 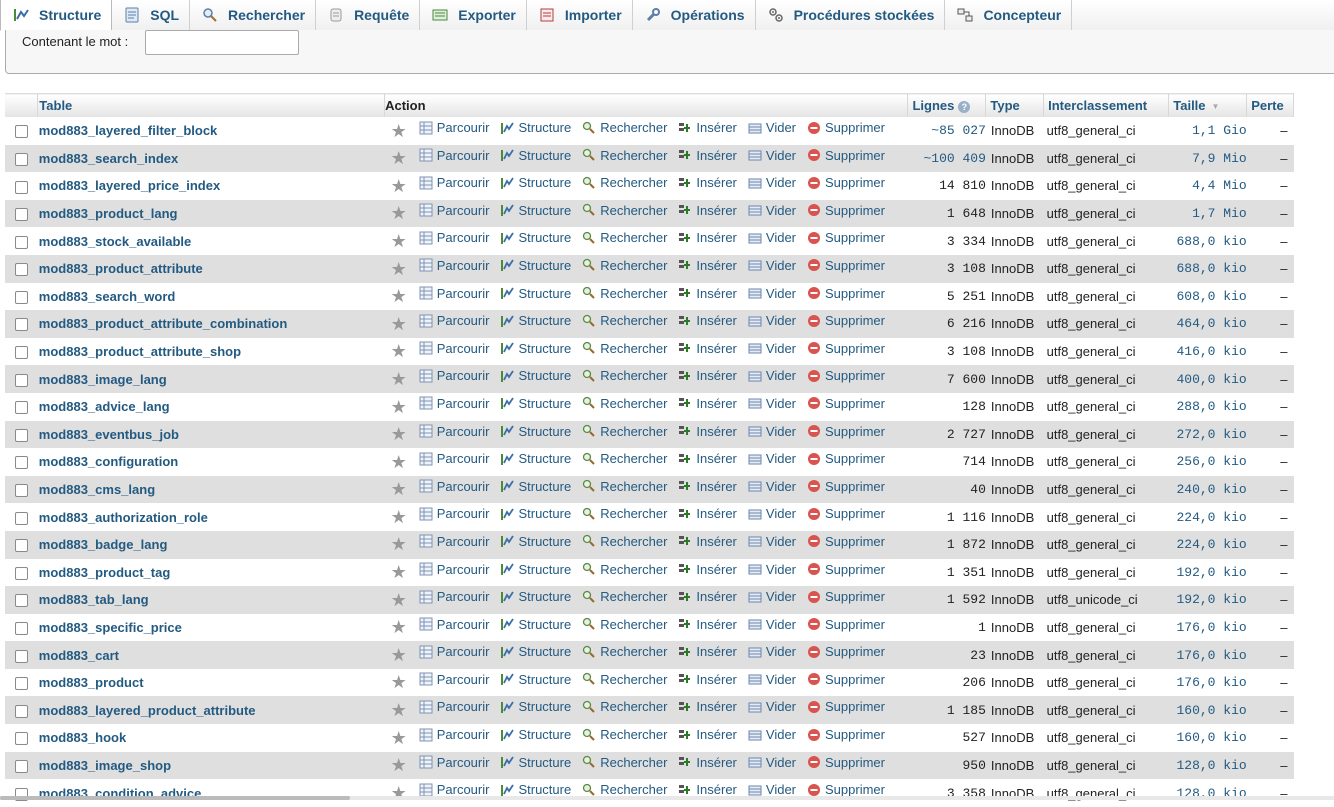 I want to click on size-value: 400,0 kio, so click(x=1211, y=379).